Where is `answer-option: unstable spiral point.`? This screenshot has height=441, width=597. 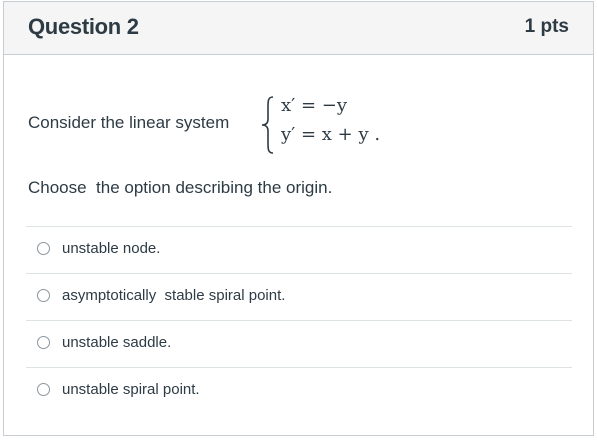 answer-option: unstable spiral point. is located at coordinates (299, 391).